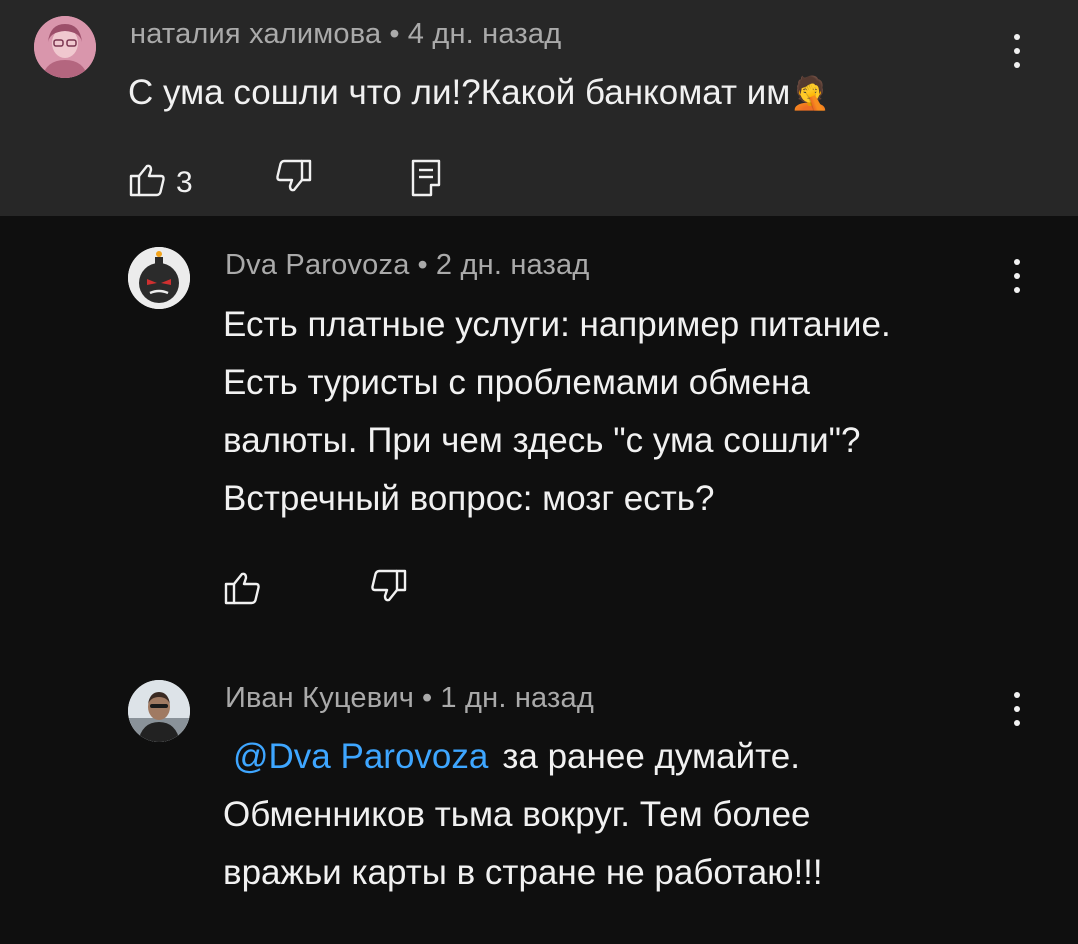 This screenshot has height=944, width=1078. I want to click on reply-button, so click(427, 178).